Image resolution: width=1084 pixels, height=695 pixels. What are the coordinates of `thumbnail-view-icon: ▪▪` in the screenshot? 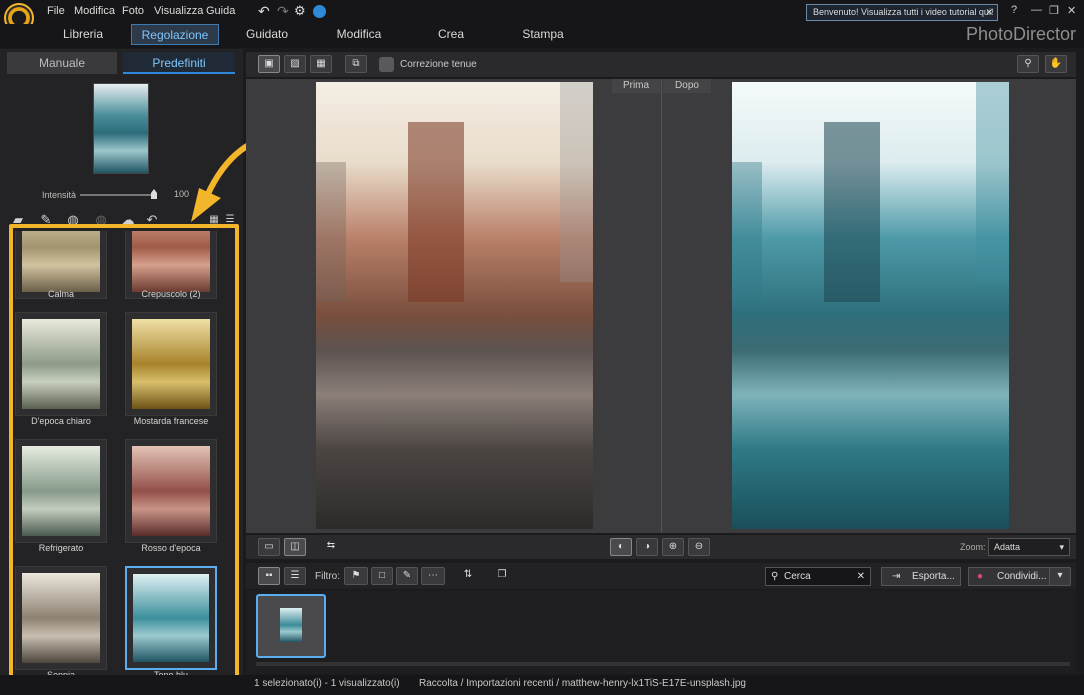 It's located at (269, 576).